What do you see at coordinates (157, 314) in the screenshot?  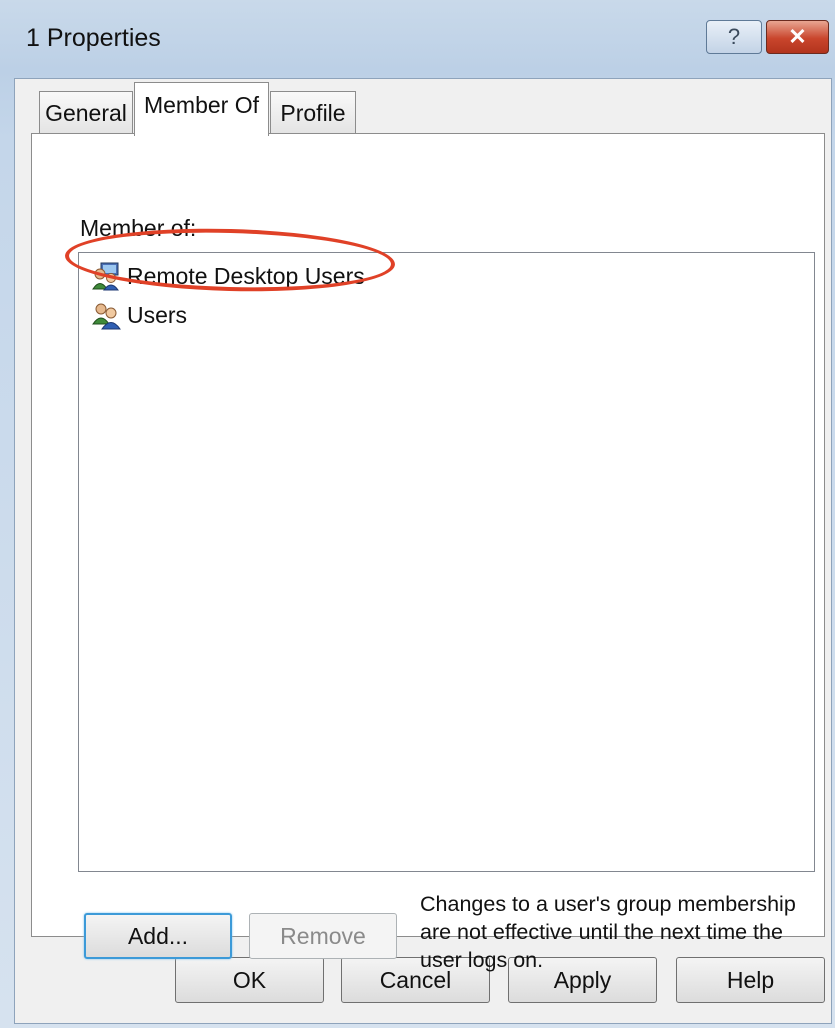 I see `group-name: Users` at bounding box center [157, 314].